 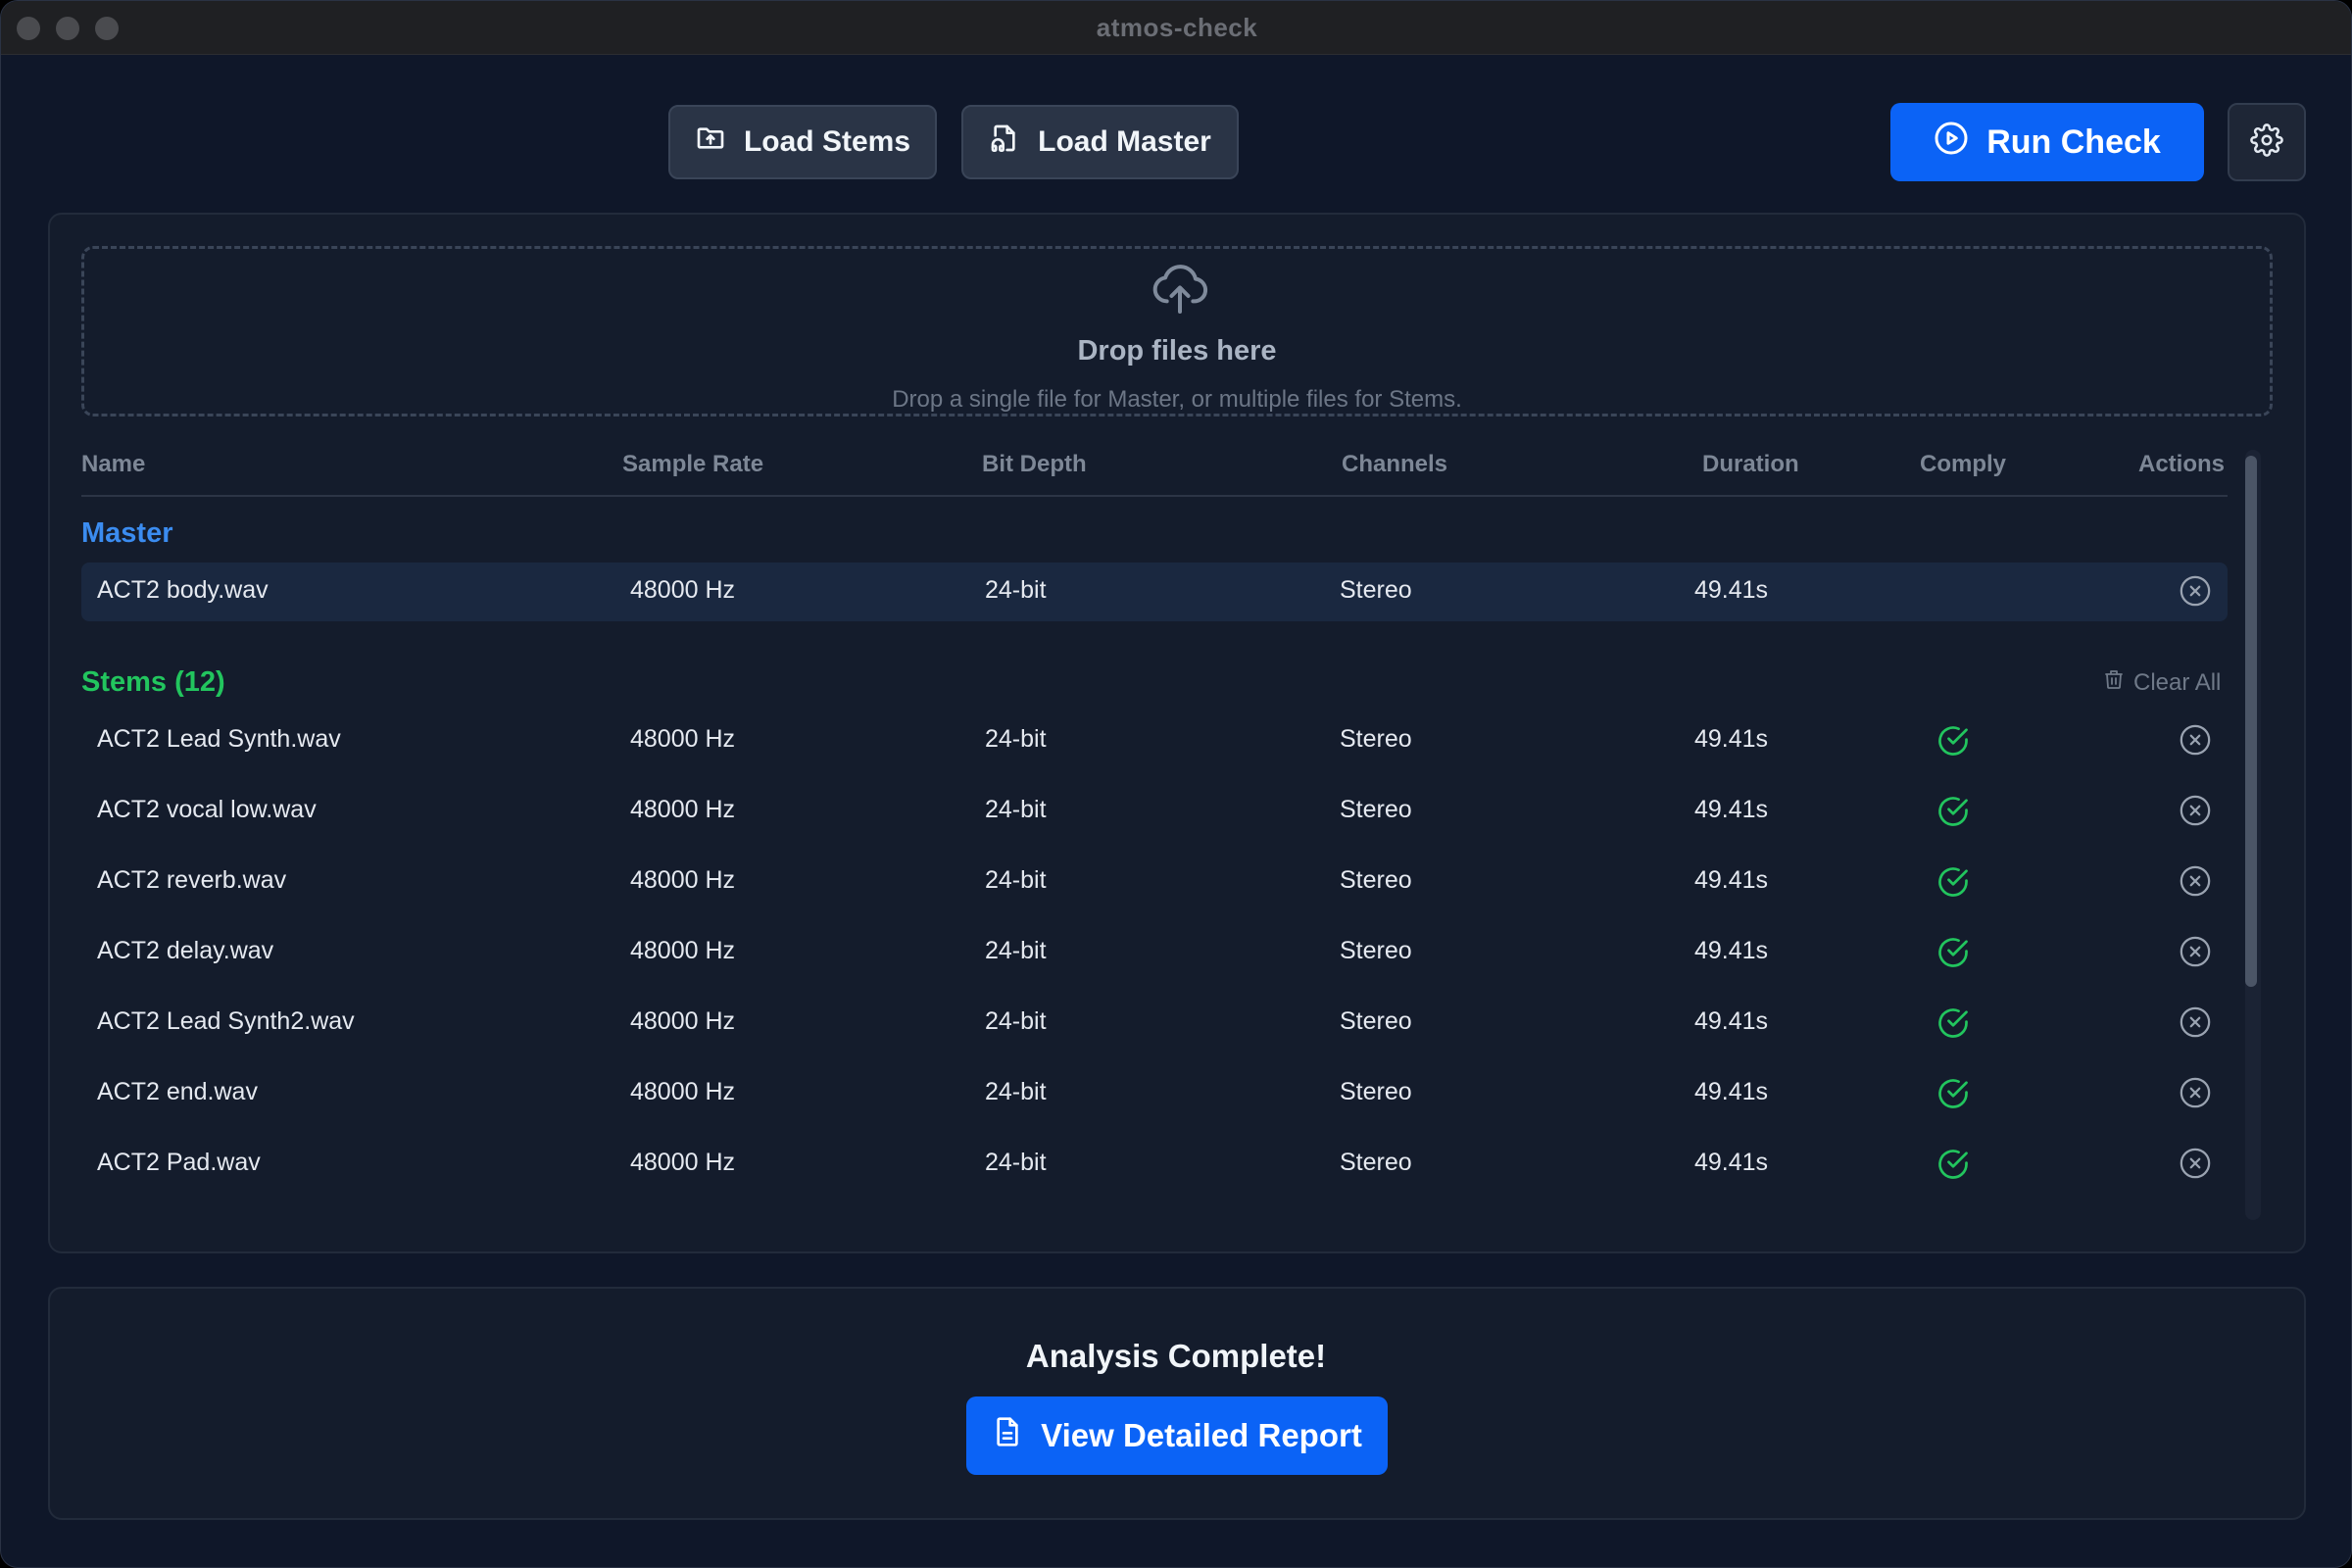 What do you see at coordinates (2182, 464) in the screenshot?
I see `col-header-actions: Actions` at bounding box center [2182, 464].